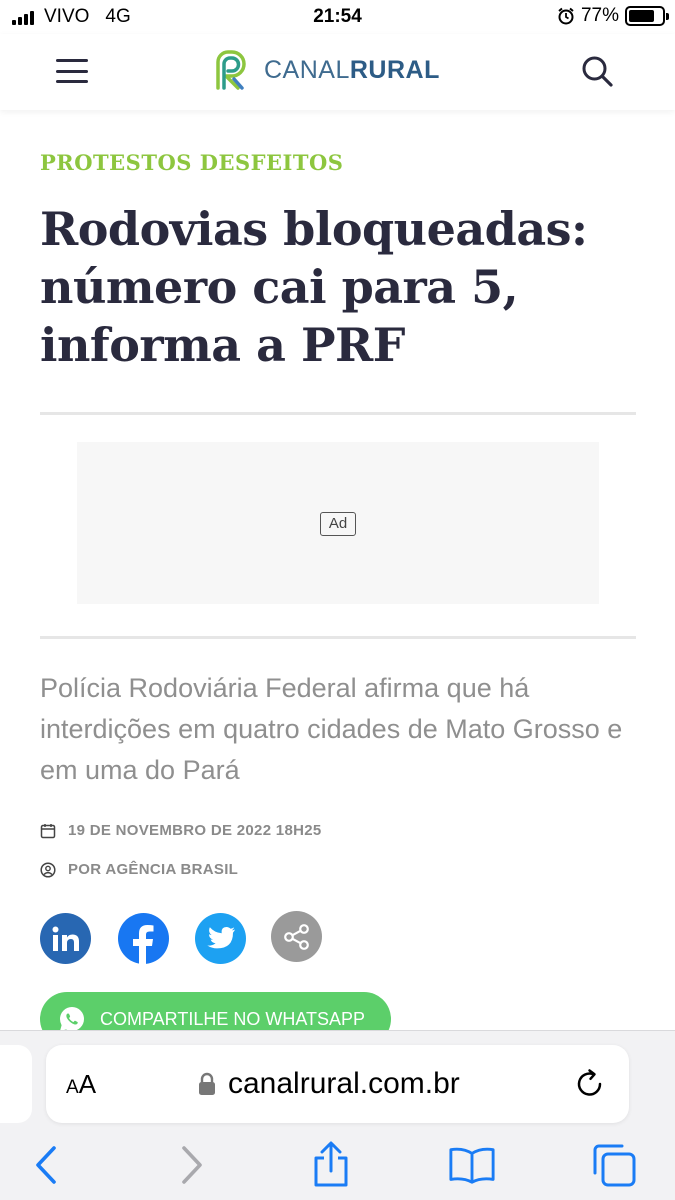 This screenshot has height=1200, width=675. Describe the element at coordinates (72, 1087) in the screenshot. I see `text-size-small-a: A` at that location.